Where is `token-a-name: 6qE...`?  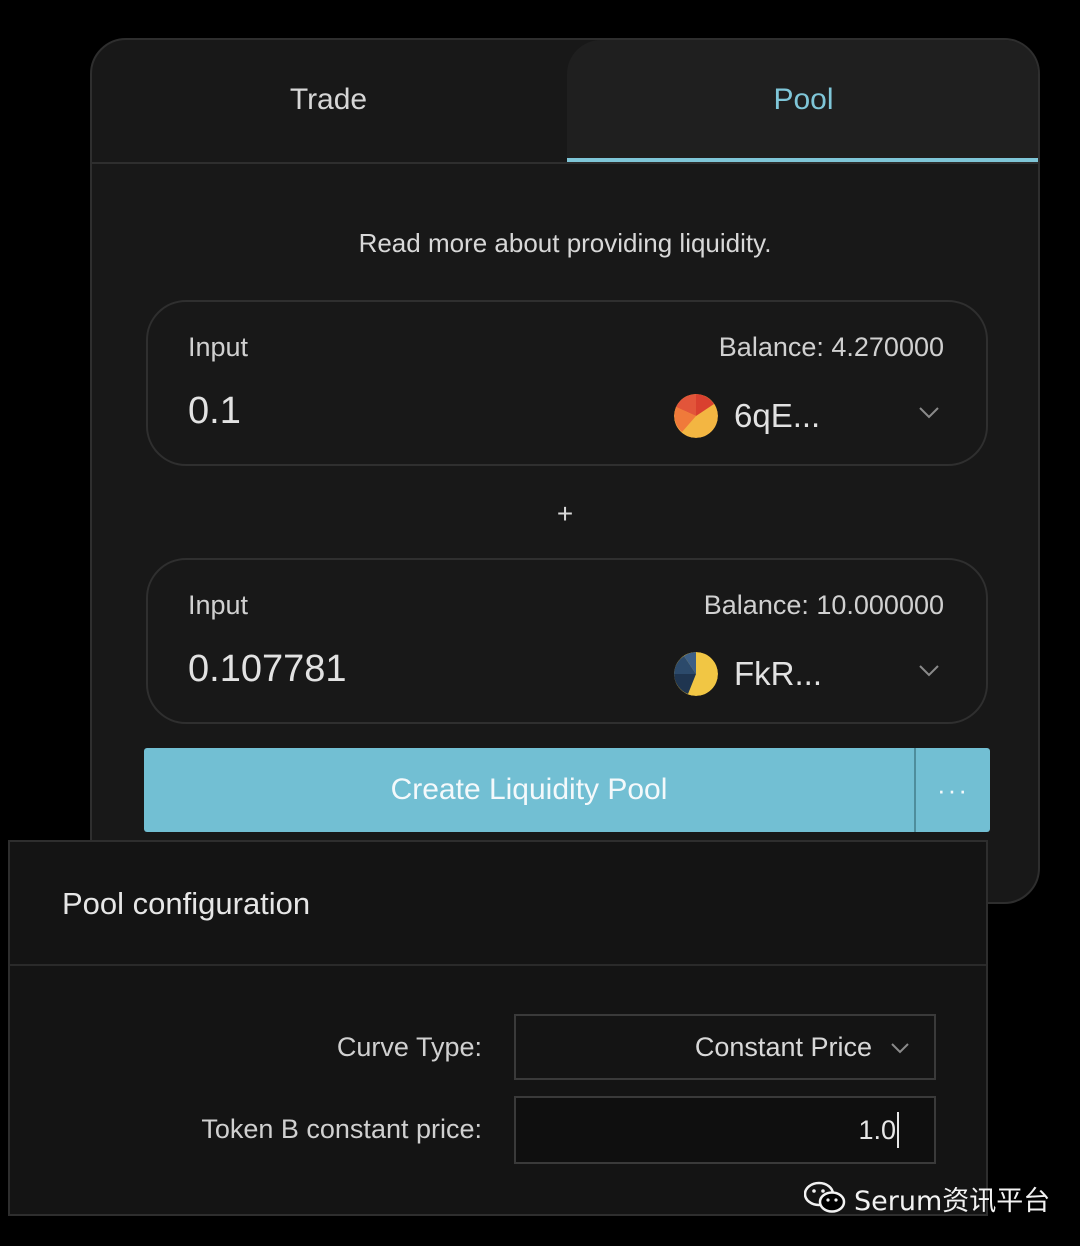
token-a-name: 6qE... is located at coordinates (777, 415).